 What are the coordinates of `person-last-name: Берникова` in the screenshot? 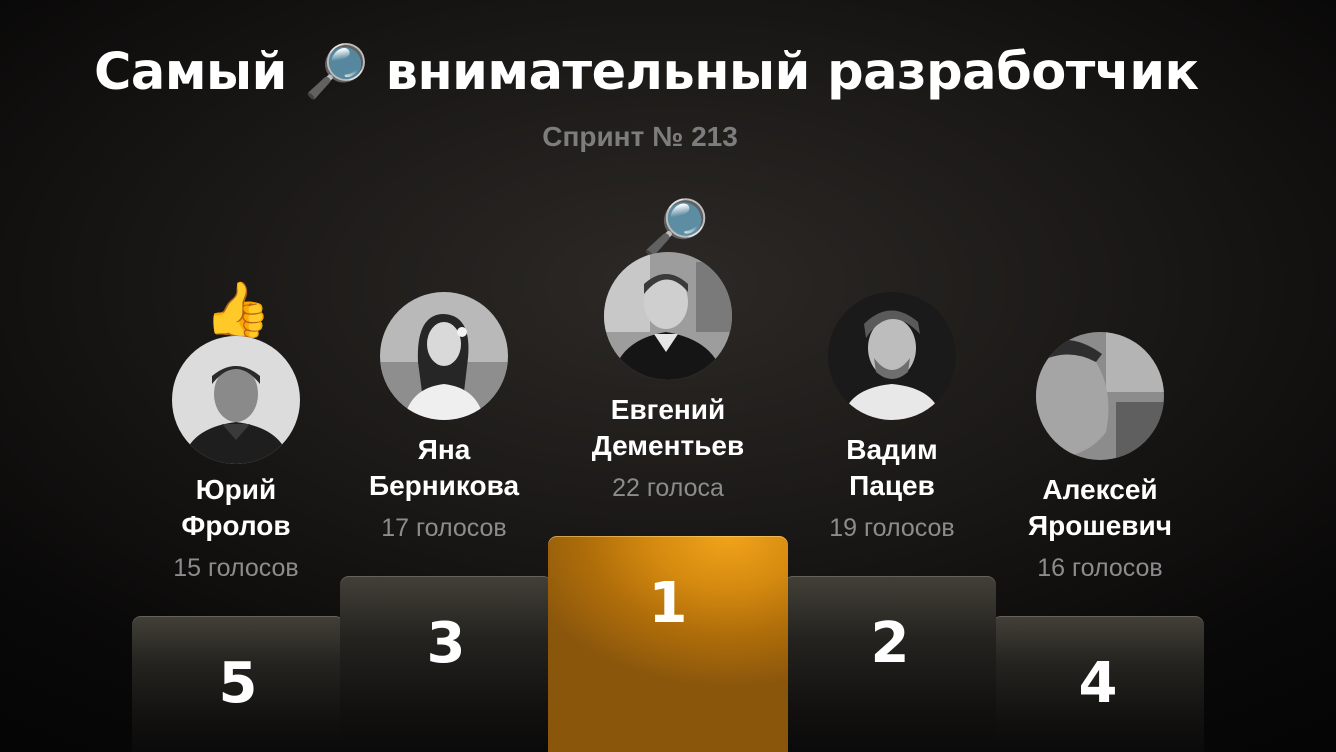 It's located at (444, 485).